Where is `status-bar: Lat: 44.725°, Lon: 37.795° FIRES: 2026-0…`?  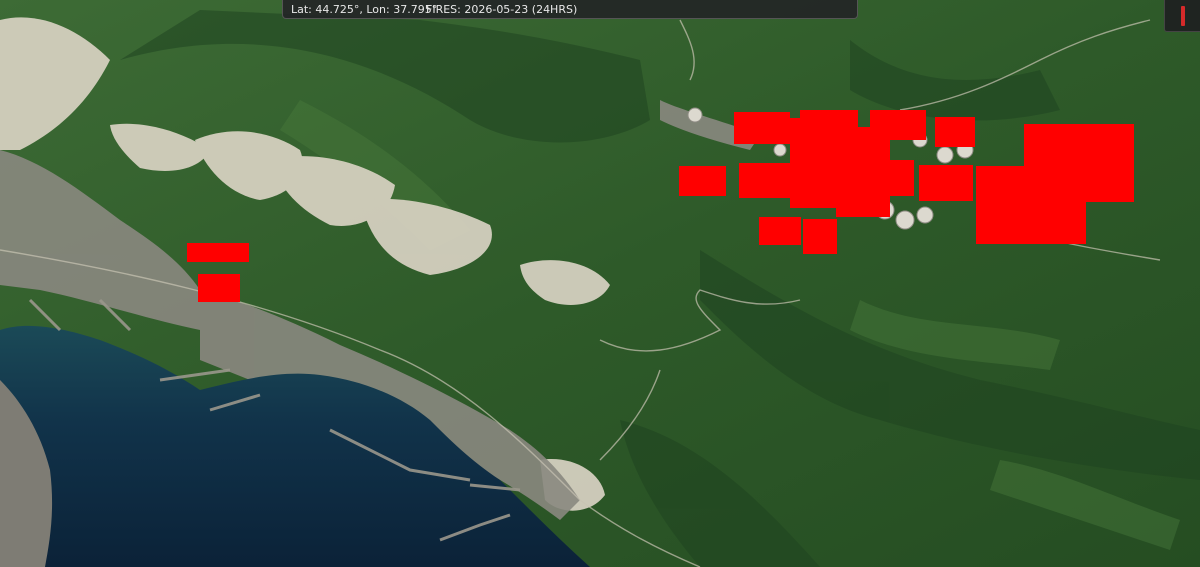 status-bar: Lat: 44.725°, Lon: 37.795° FIRES: 2026-0… is located at coordinates (570, 9).